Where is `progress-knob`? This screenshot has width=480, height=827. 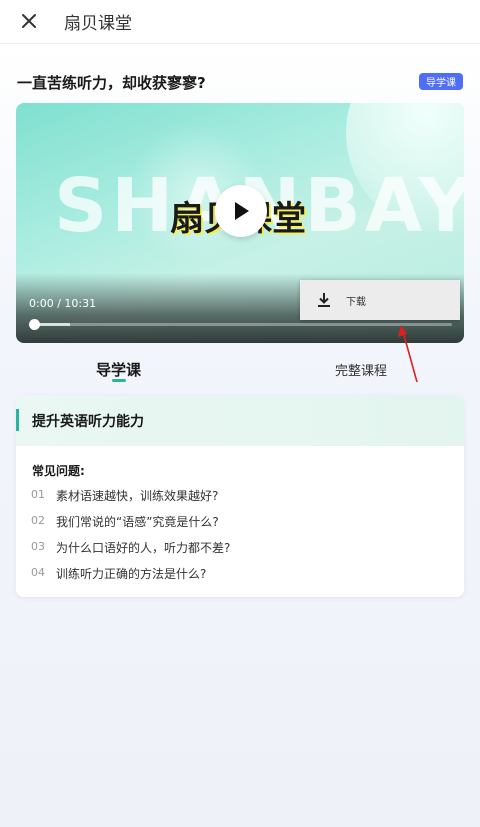 progress-knob is located at coordinates (34, 324).